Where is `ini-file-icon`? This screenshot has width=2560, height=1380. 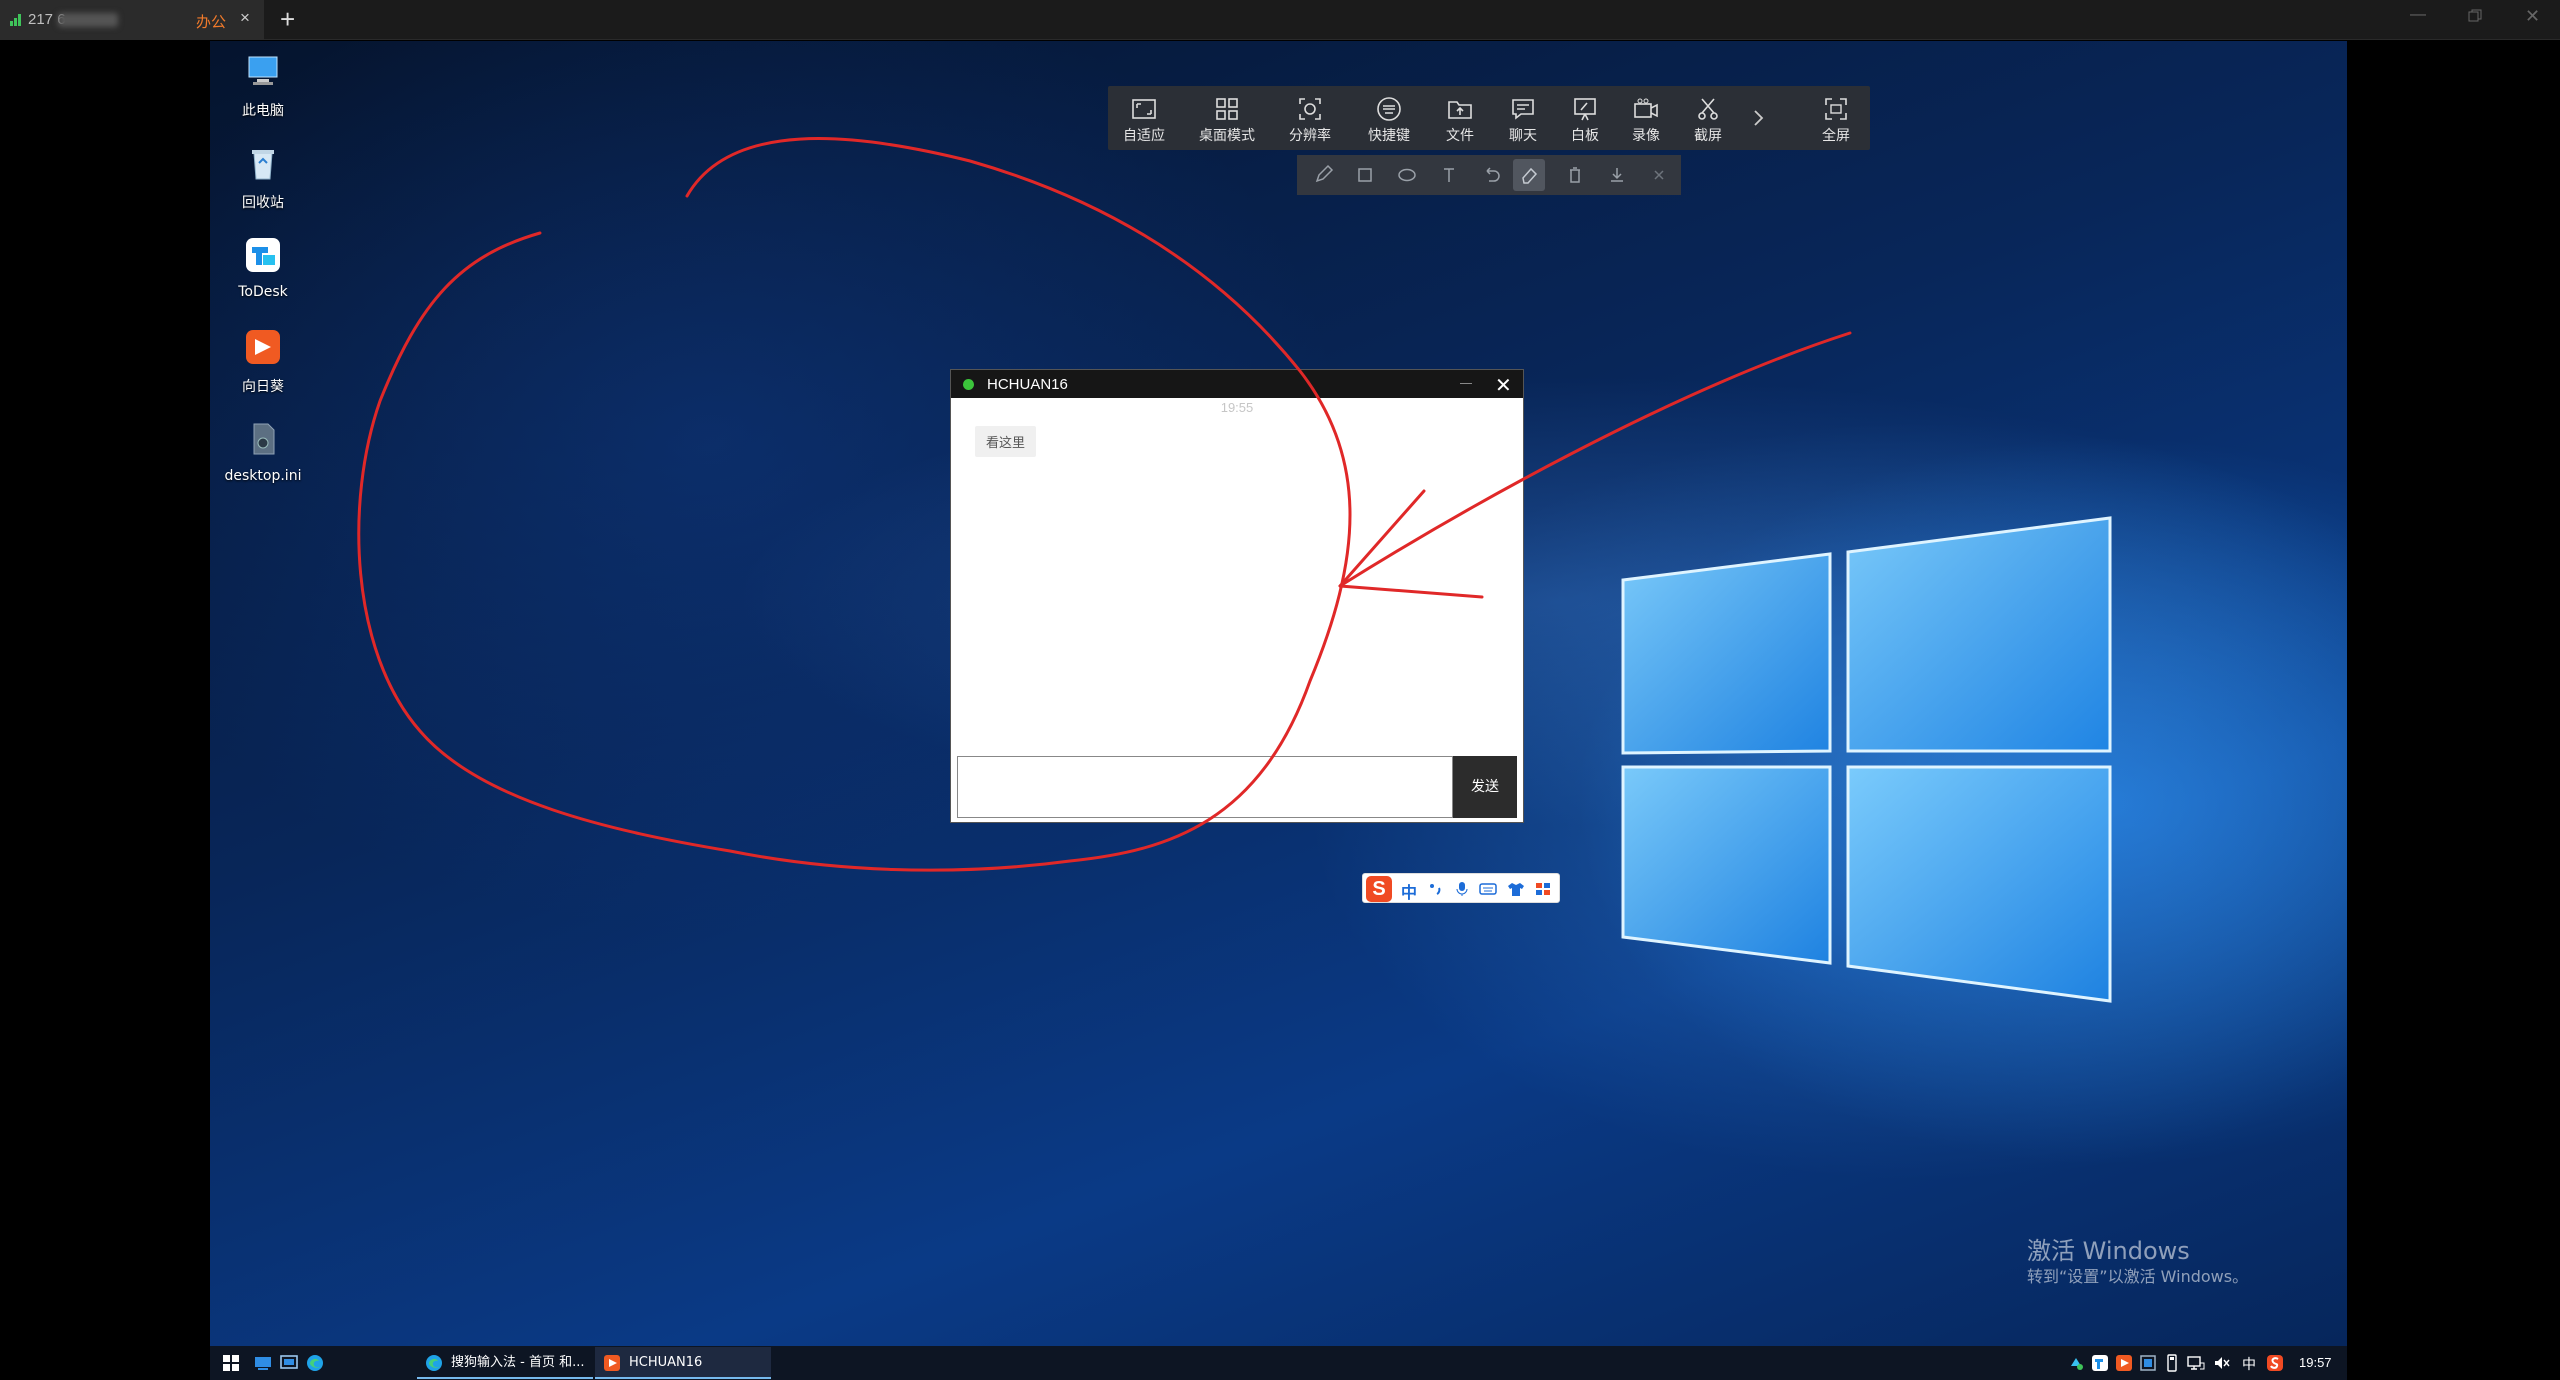 ini-file-icon is located at coordinates (264, 439).